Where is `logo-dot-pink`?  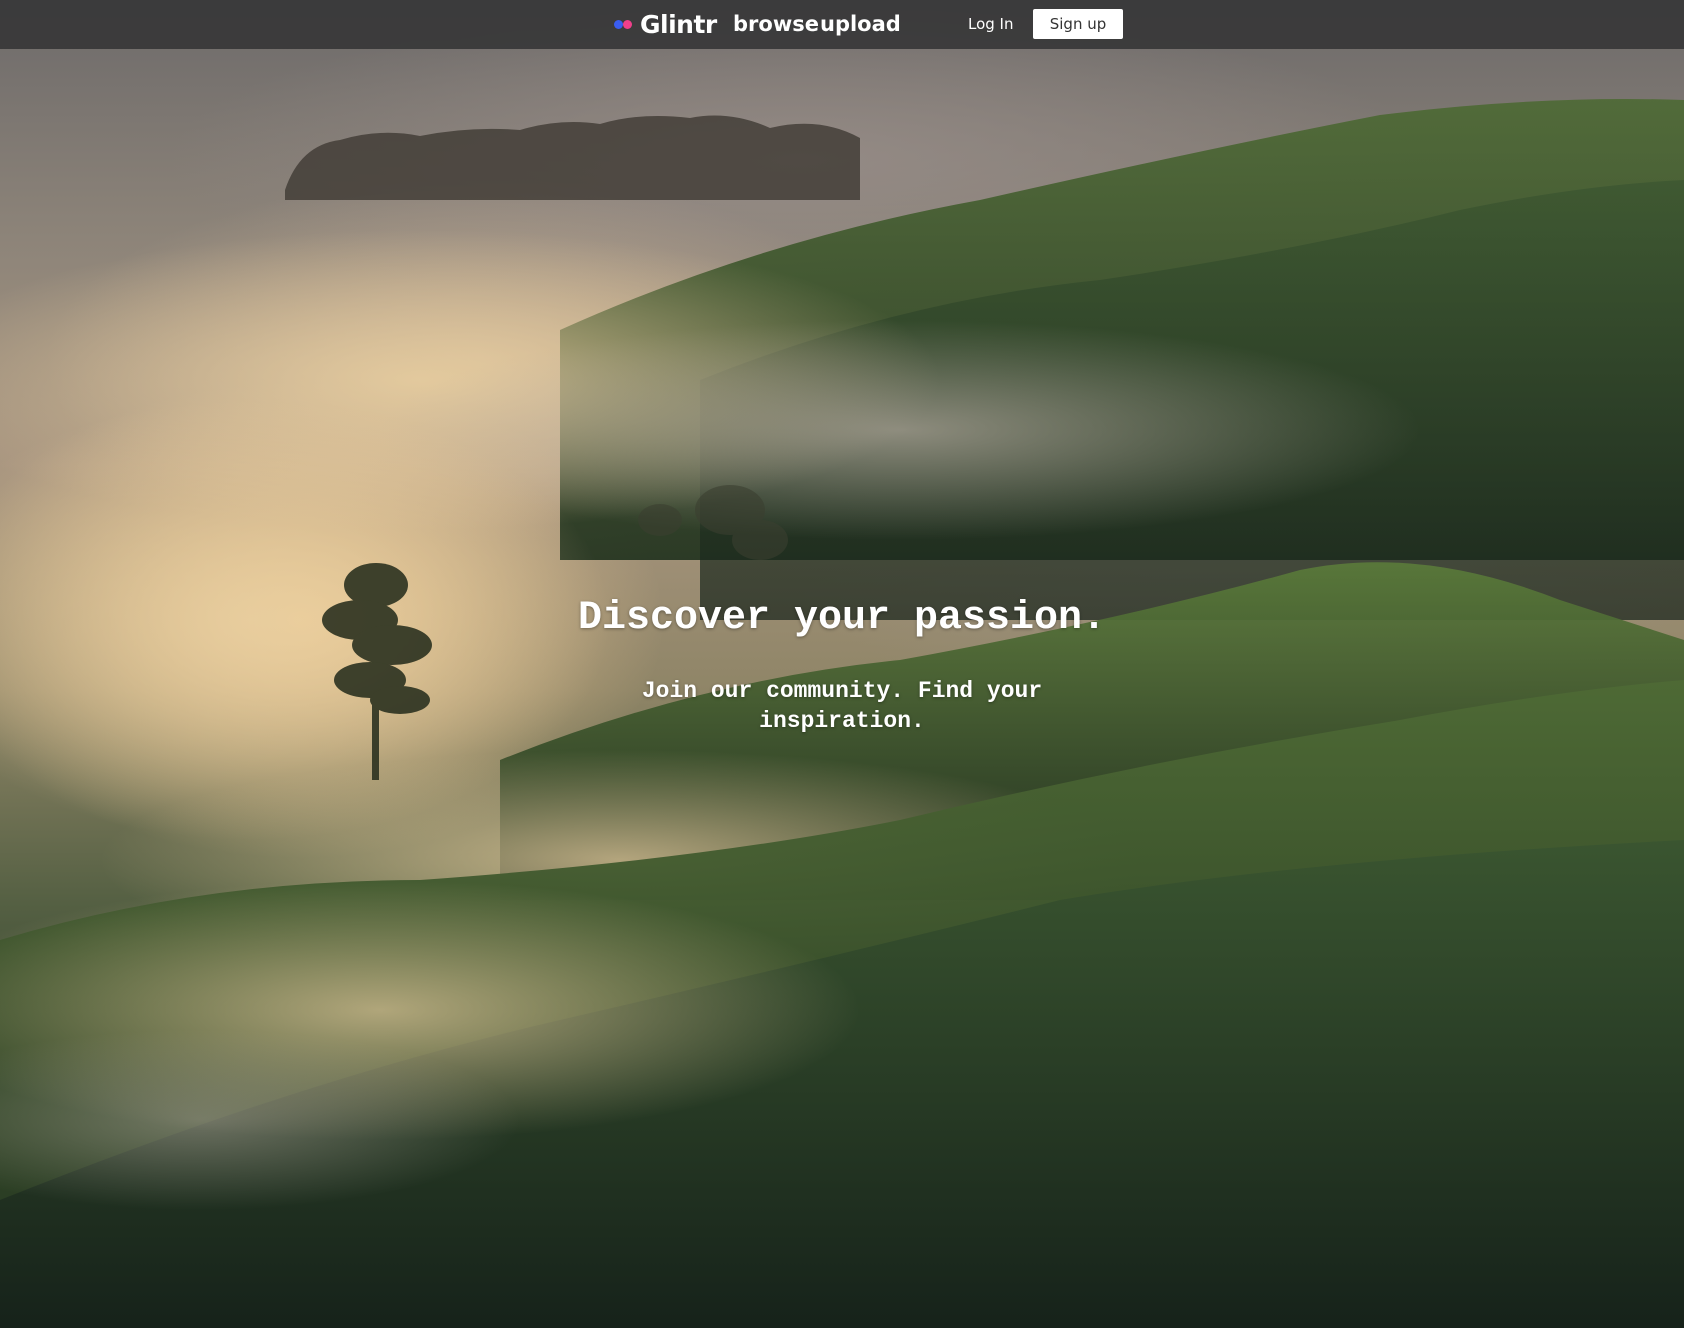 logo-dot-pink is located at coordinates (627, 24).